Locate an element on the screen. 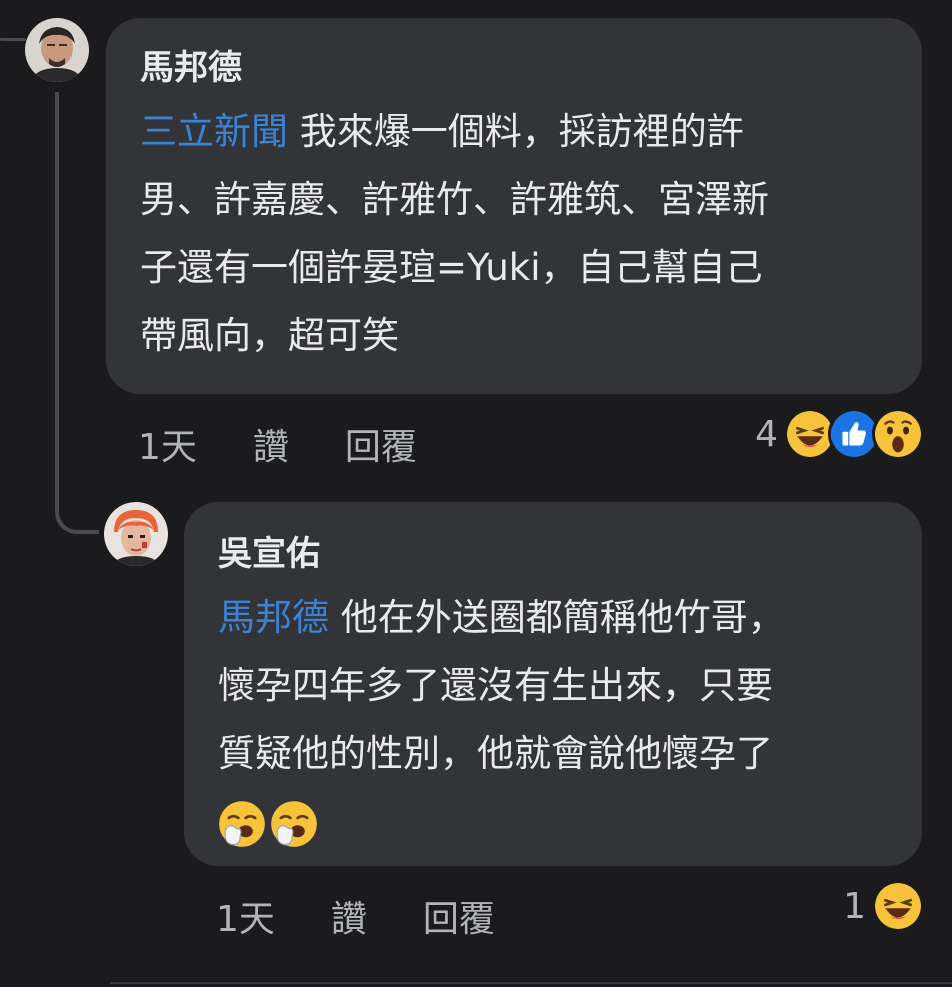 This screenshot has height=987, width=952. reaction-summary: 4 is located at coordinates (839, 434).